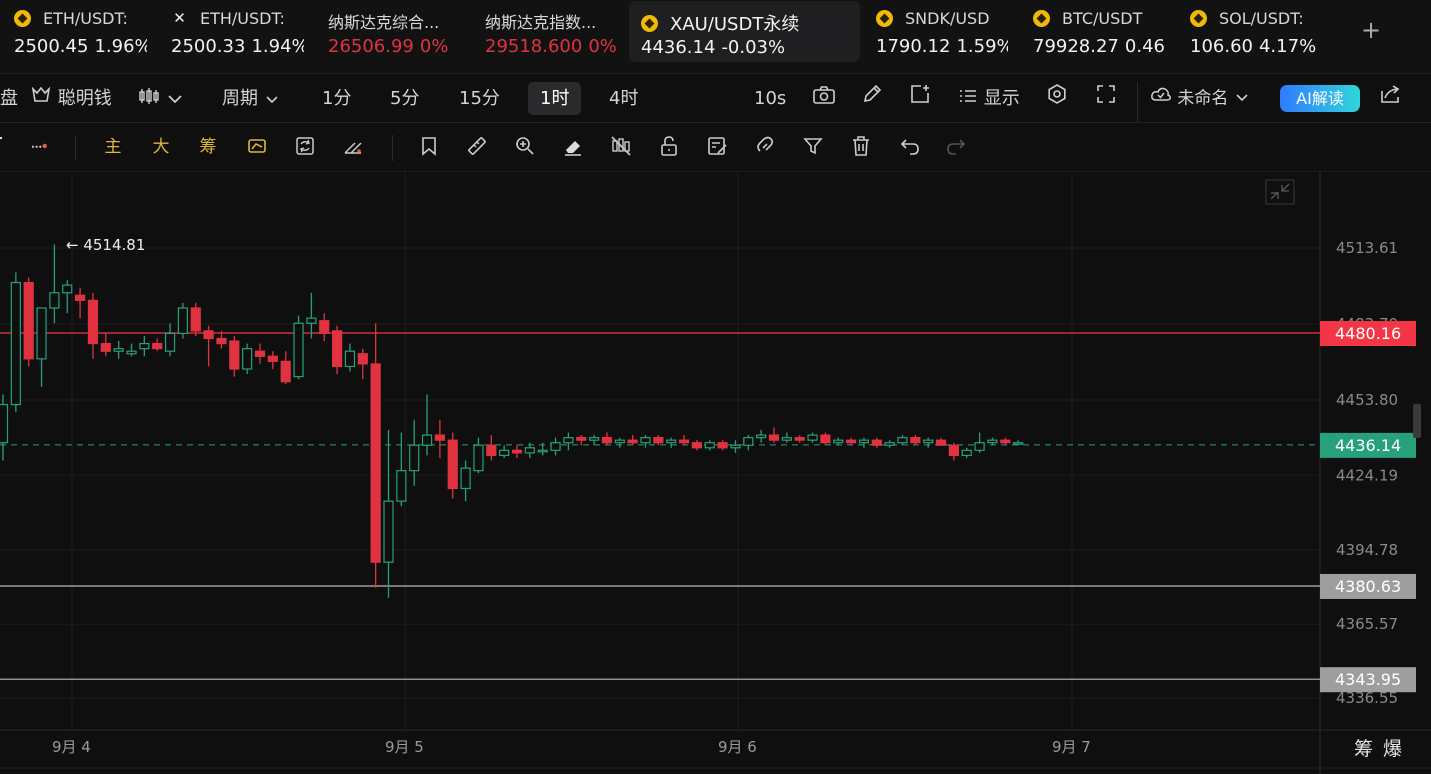  I want to click on interval-1m: 1分, so click(336, 98).